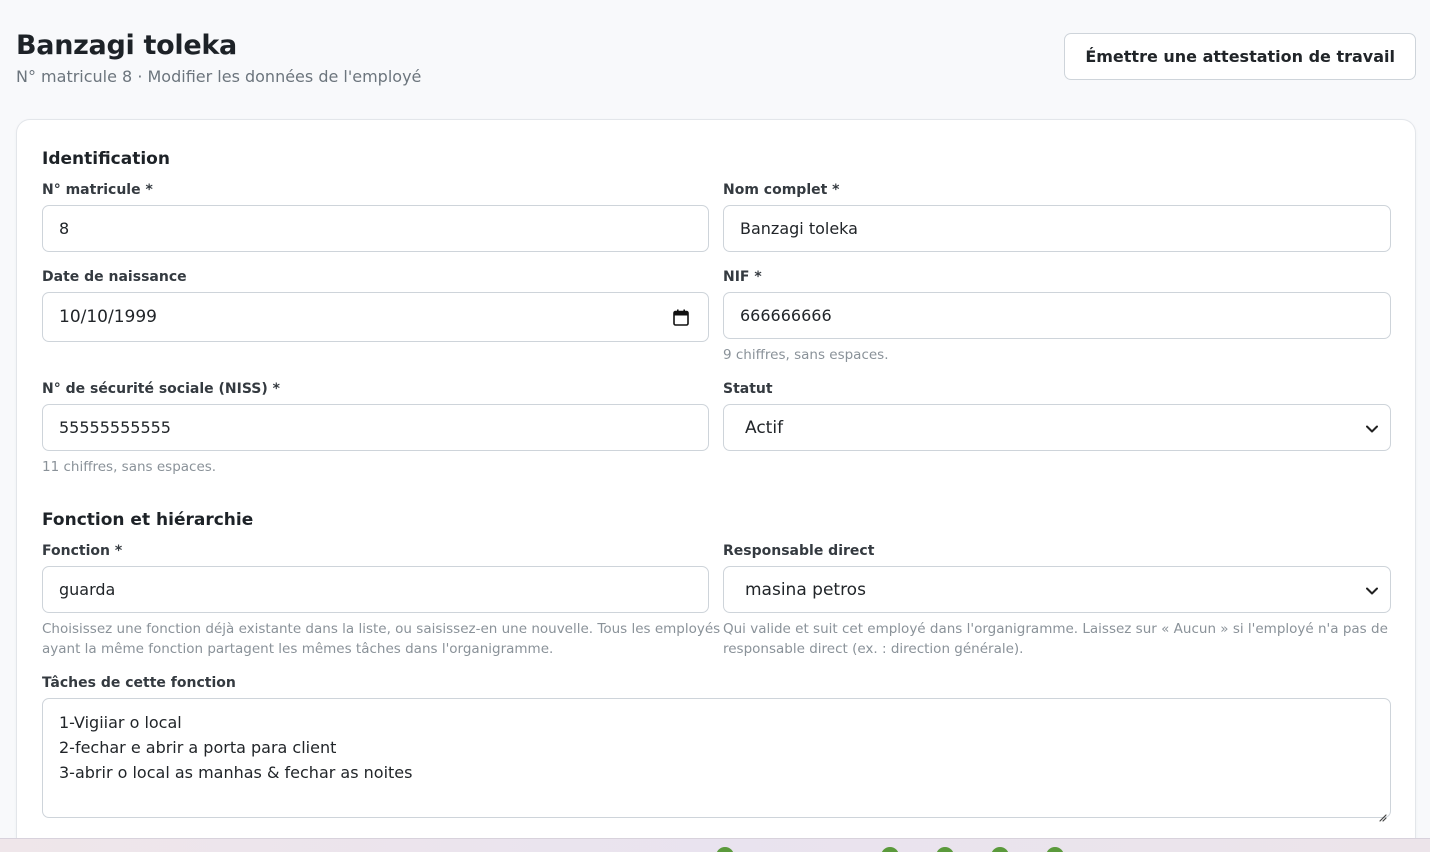  Describe the element at coordinates (108, 317) in the screenshot. I see `date-naissance-value: 10/10/1999` at that location.